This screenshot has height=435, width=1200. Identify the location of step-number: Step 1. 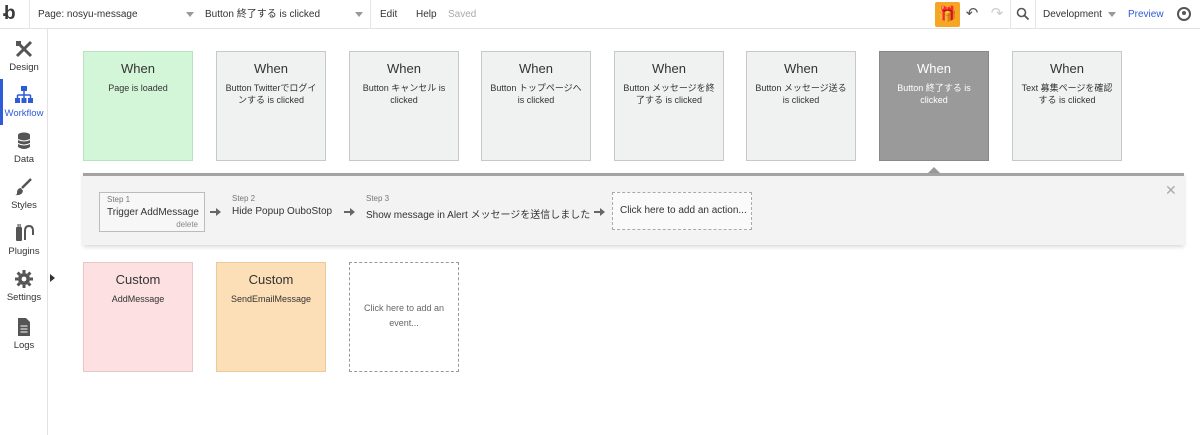
(119, 199).